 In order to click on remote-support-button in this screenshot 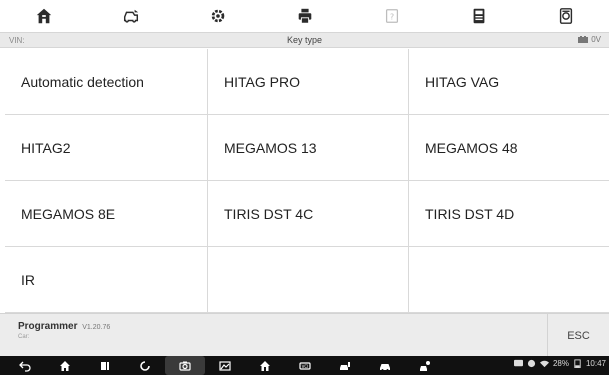, I will do `click(425, 365)`.